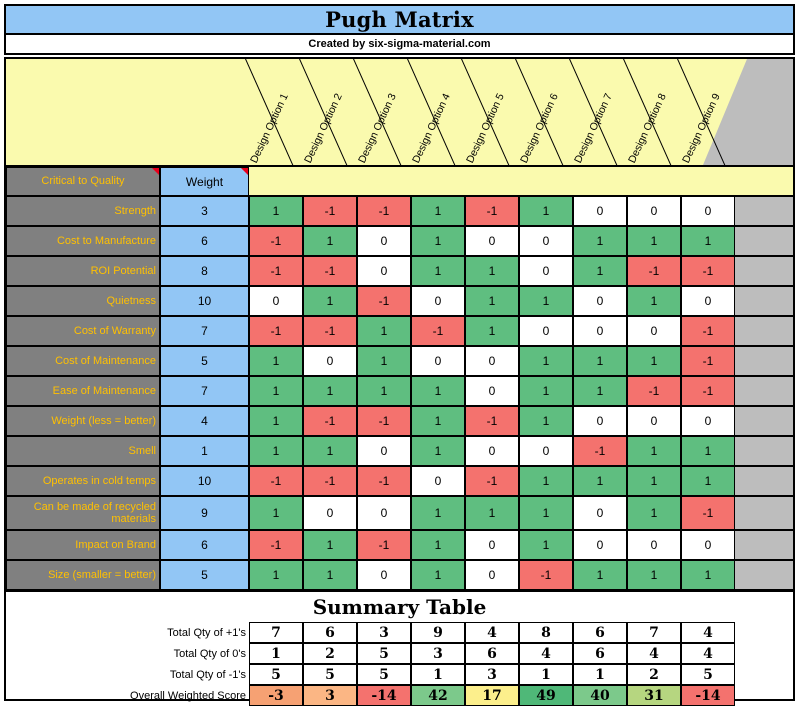  What do you see at coordinates (204, 575) in the screenshot?
I see `weight-value: 5` at bounding box center [204, 575].